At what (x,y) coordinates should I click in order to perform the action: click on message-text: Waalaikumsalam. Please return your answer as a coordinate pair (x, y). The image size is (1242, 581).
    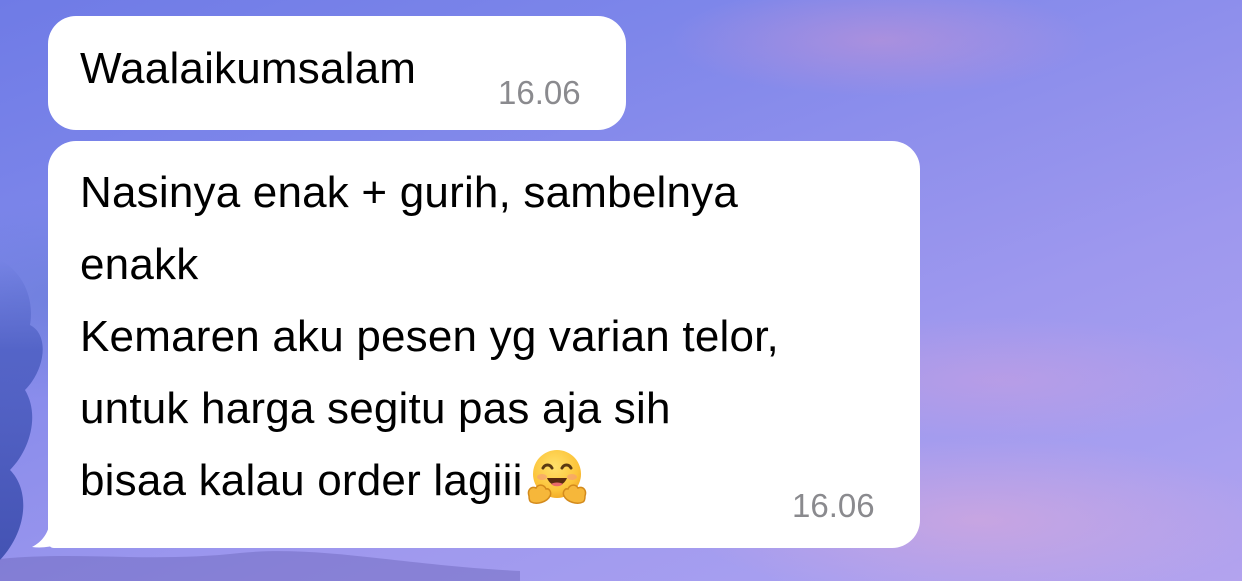
    Looking at the image, I should click on (248, 68).